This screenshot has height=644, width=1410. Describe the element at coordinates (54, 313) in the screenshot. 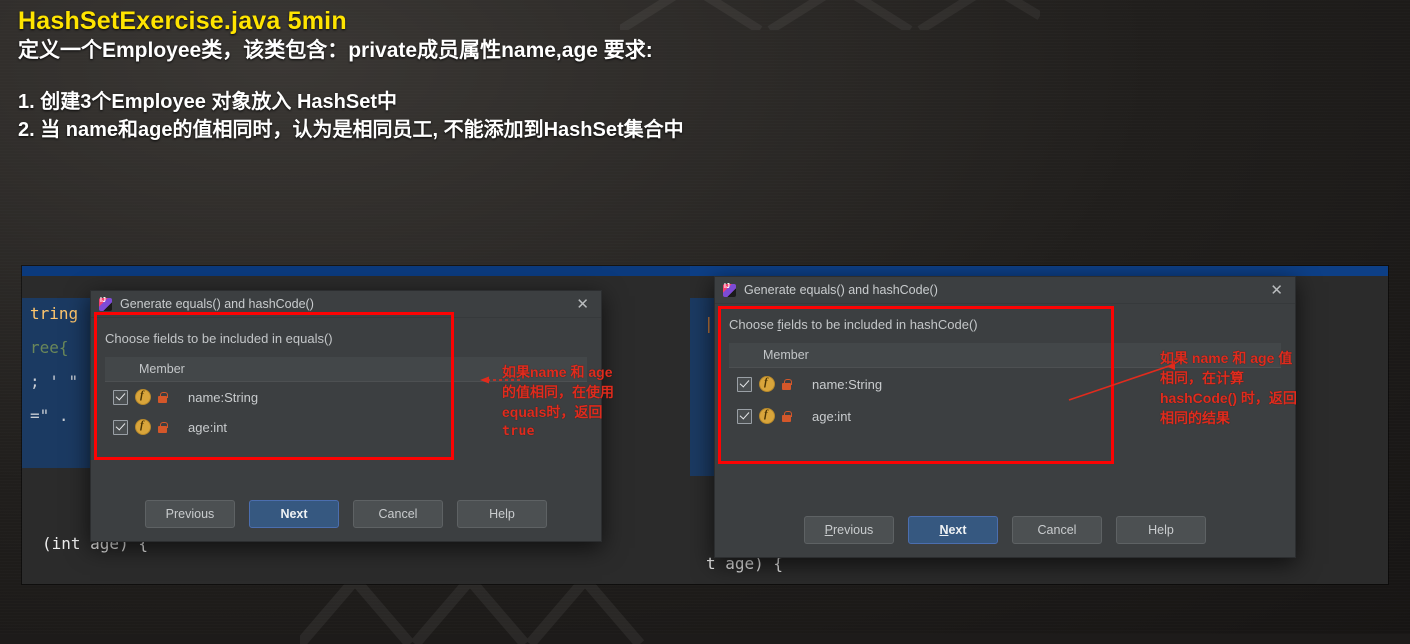

I see `code-line-1: tring` at that location.